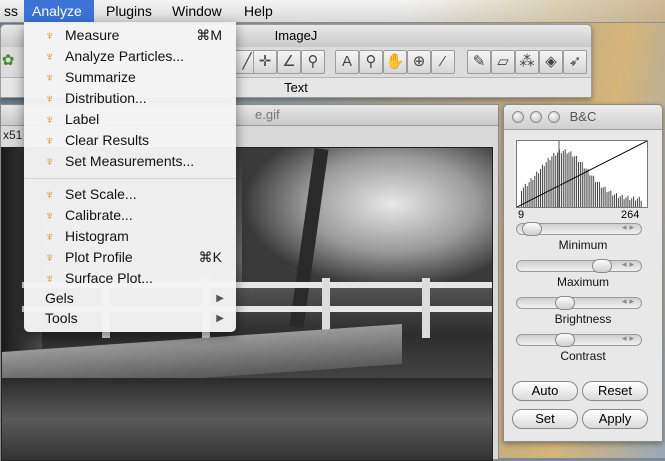  What do you see at coordinates (59, 298) in the screenshot?
I see `menu-item-label: Gels` at bounding box center [59, 298].